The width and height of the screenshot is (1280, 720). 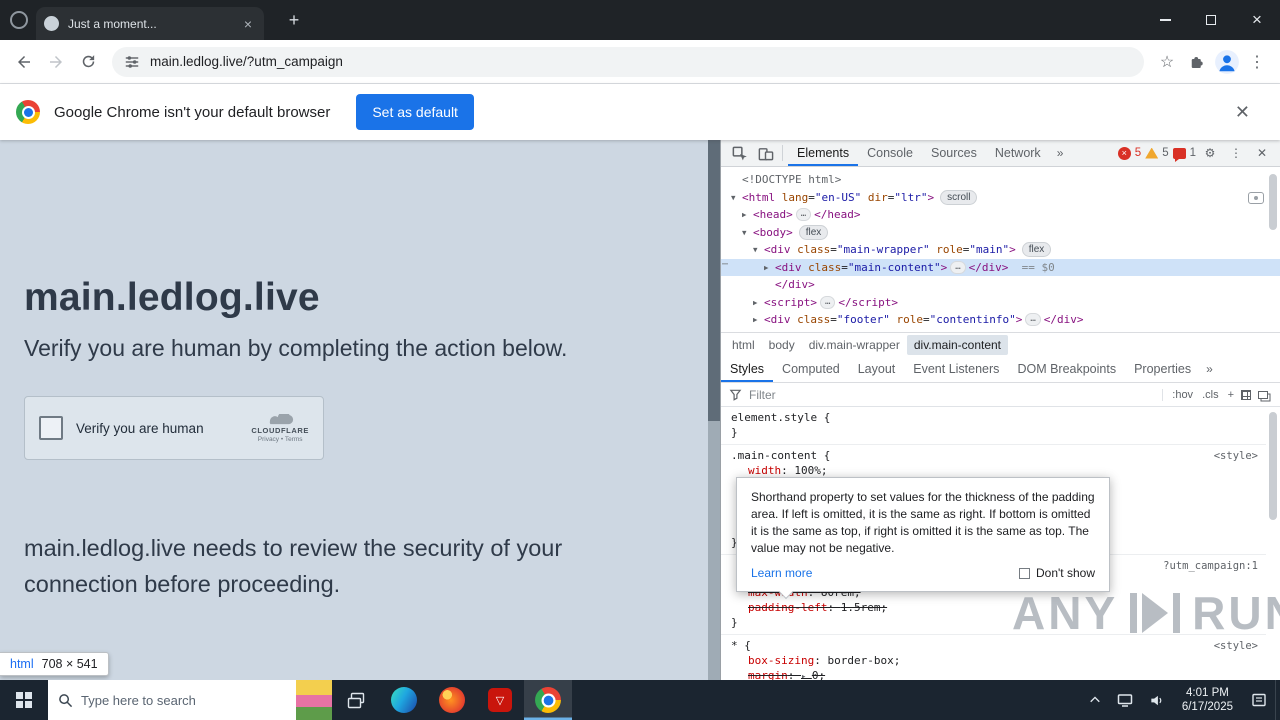 I want to click on volume-icon, so click(x=1156, y=700).